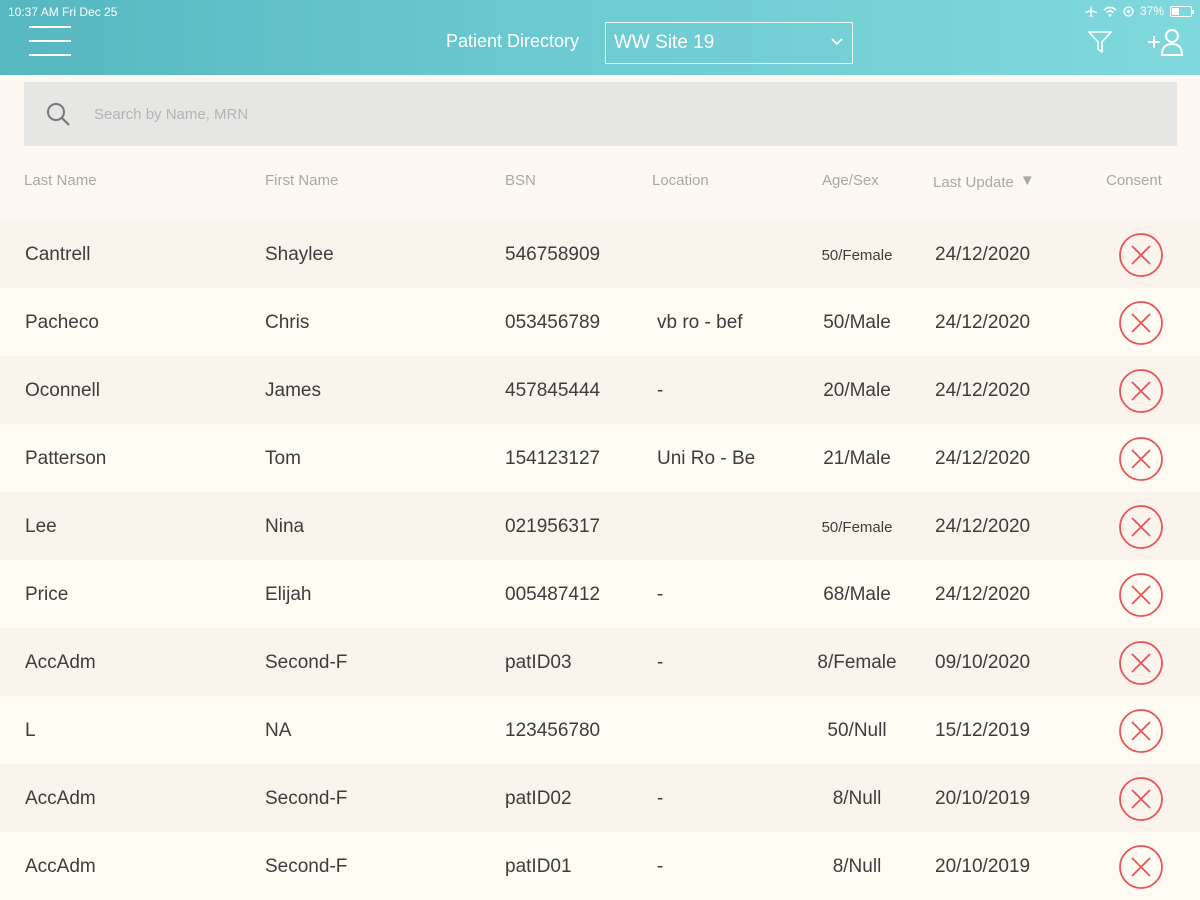 Image resolution: width=1200 pixels, height=900 pixels. Describe the element at coordinates (600, 866) in the screenshot. I see `table-row: AccAdm Second-F patID01 - 8/Null 20/10/2019` at that location.